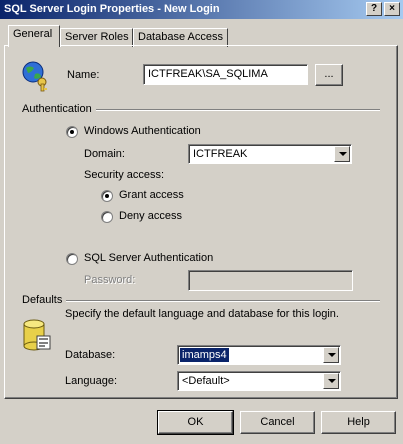  Describe the element at coordinates (358, 422) in the screenshot. I see `help-button: Help` at that location.